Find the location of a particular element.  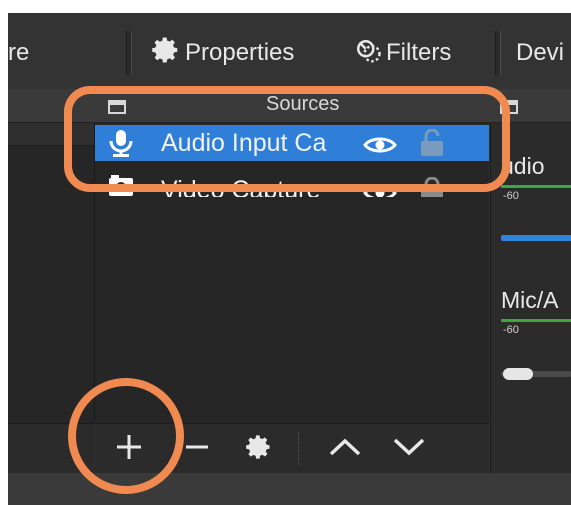

move-source-up-button is located at coordinates (345, 449).